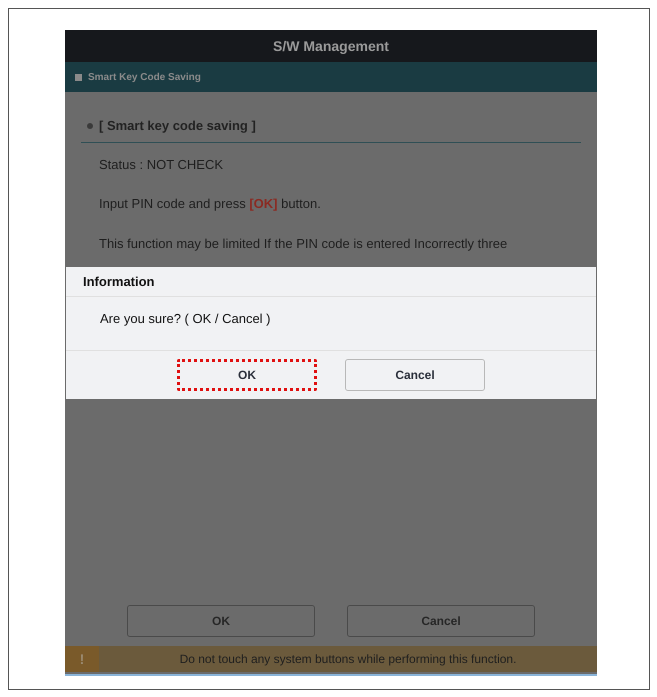  What do you see at coordinates (185, 318) in the screenshot?
I see `dialog-message: Are you sure? ( OK / Cancel )` at bounding box center [185, 318].